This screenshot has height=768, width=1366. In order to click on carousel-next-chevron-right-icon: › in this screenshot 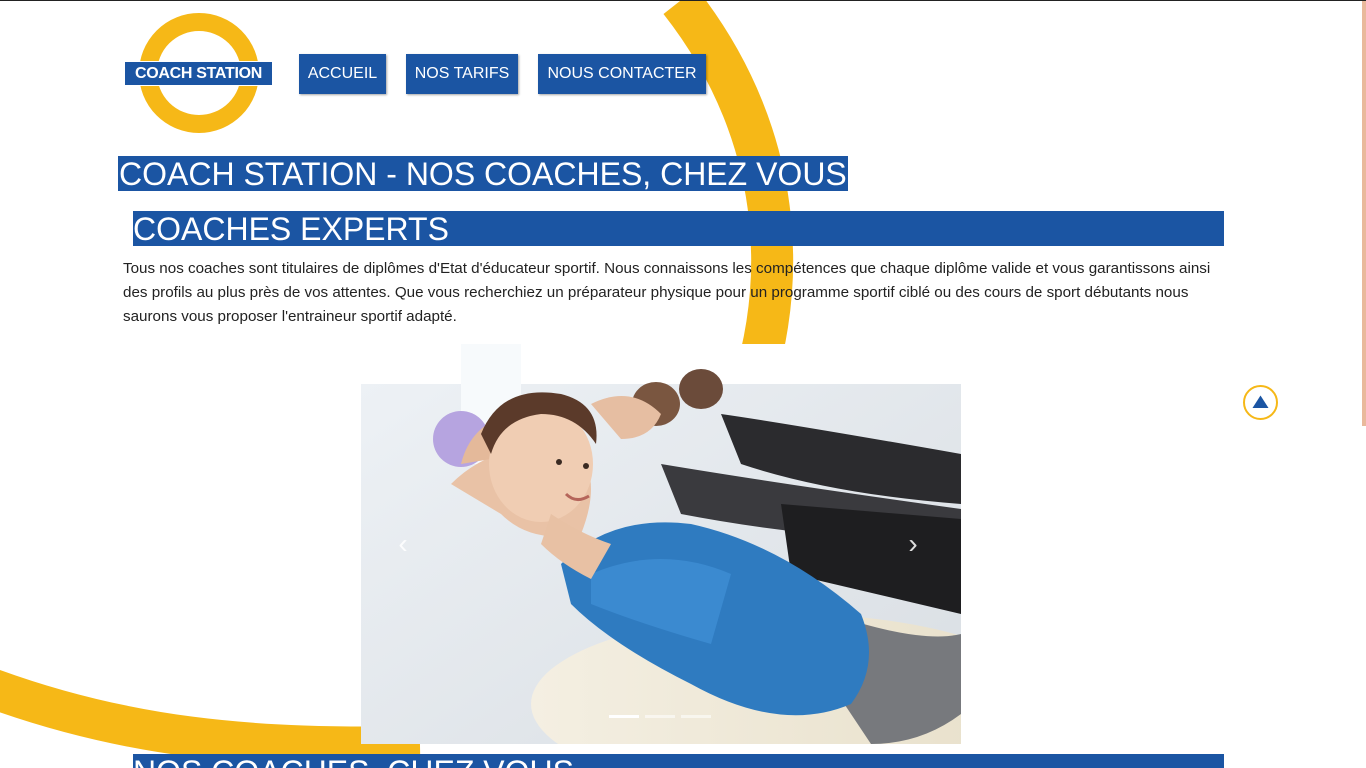, I will do `click(913, 544)`.